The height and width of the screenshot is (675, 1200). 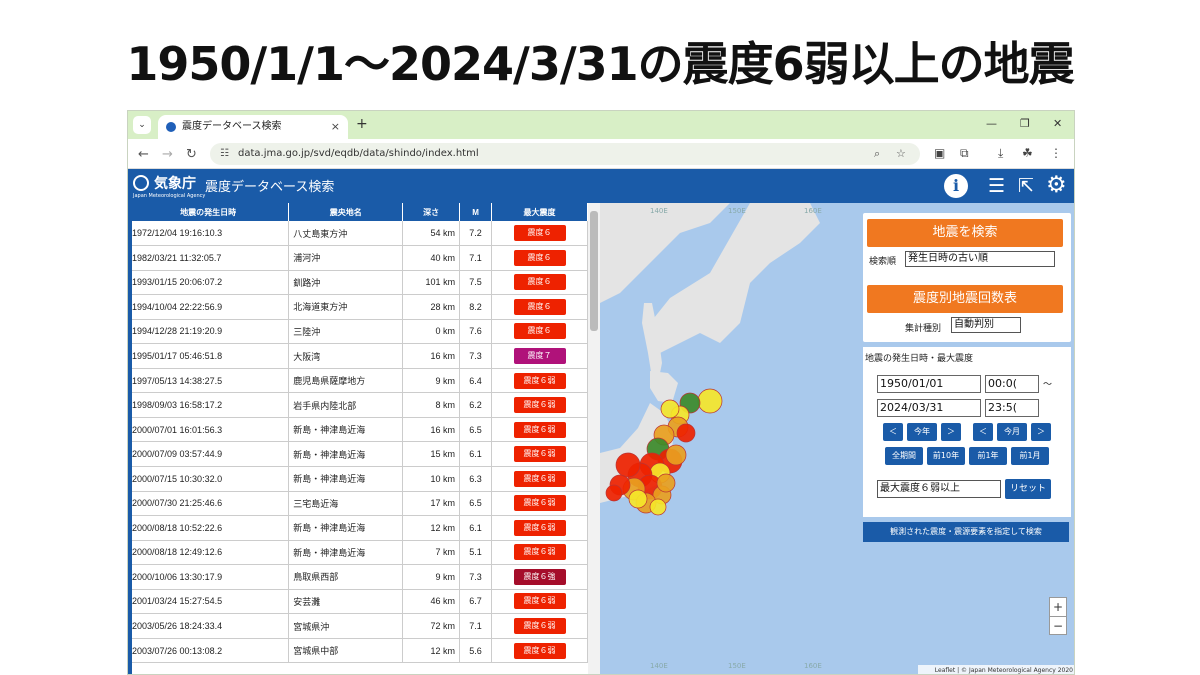 What do you see at coordinates (1056, 185) in the screenshot?
I see `gear-icon: ⚙` at bounding box center [1056, 185].